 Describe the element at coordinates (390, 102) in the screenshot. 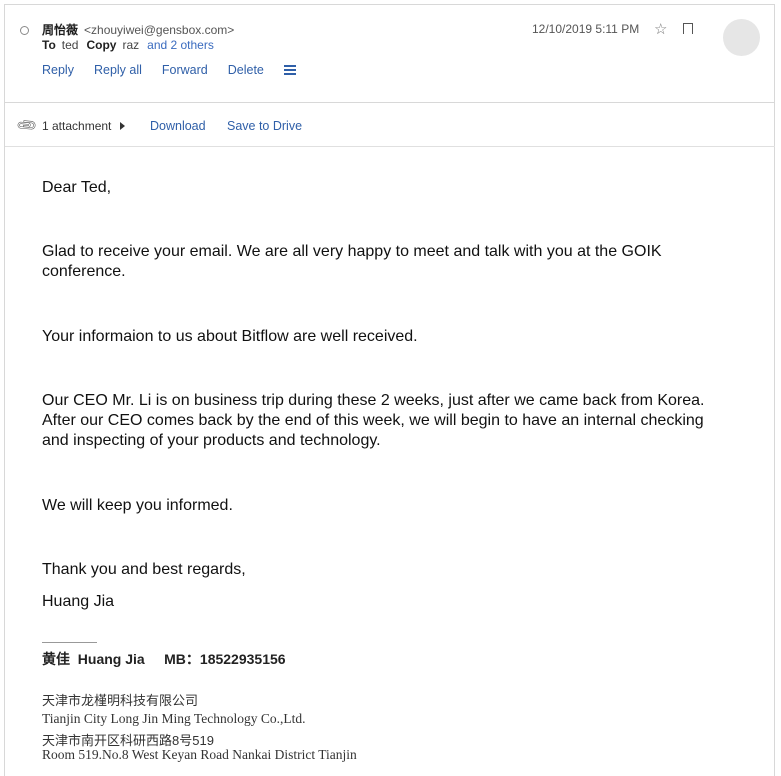

I see `header-divider` at that location.